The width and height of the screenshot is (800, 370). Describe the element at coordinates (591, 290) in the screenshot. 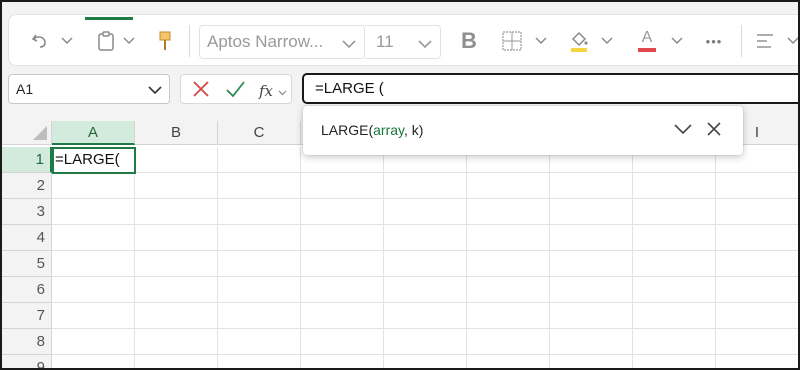

I see `cell-g6` at that location.